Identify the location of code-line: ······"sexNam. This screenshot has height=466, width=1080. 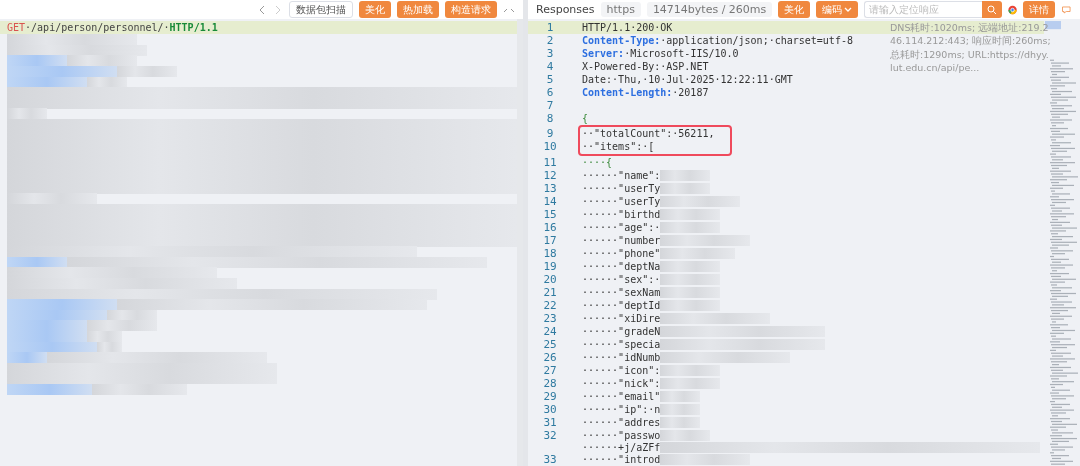
(621, 292).